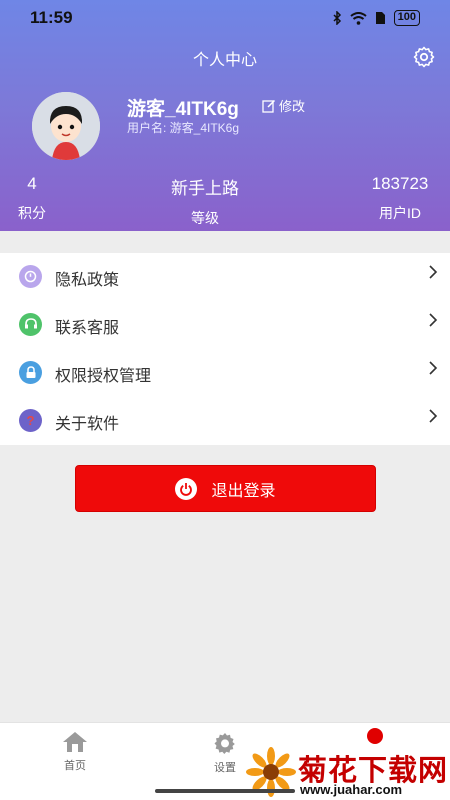 The image size is (450, 800). What do you see at coordinates (225, 421) in the screenshot?
I see `menu-item-about: ? 关于软件` at bounding box center [225, 421].